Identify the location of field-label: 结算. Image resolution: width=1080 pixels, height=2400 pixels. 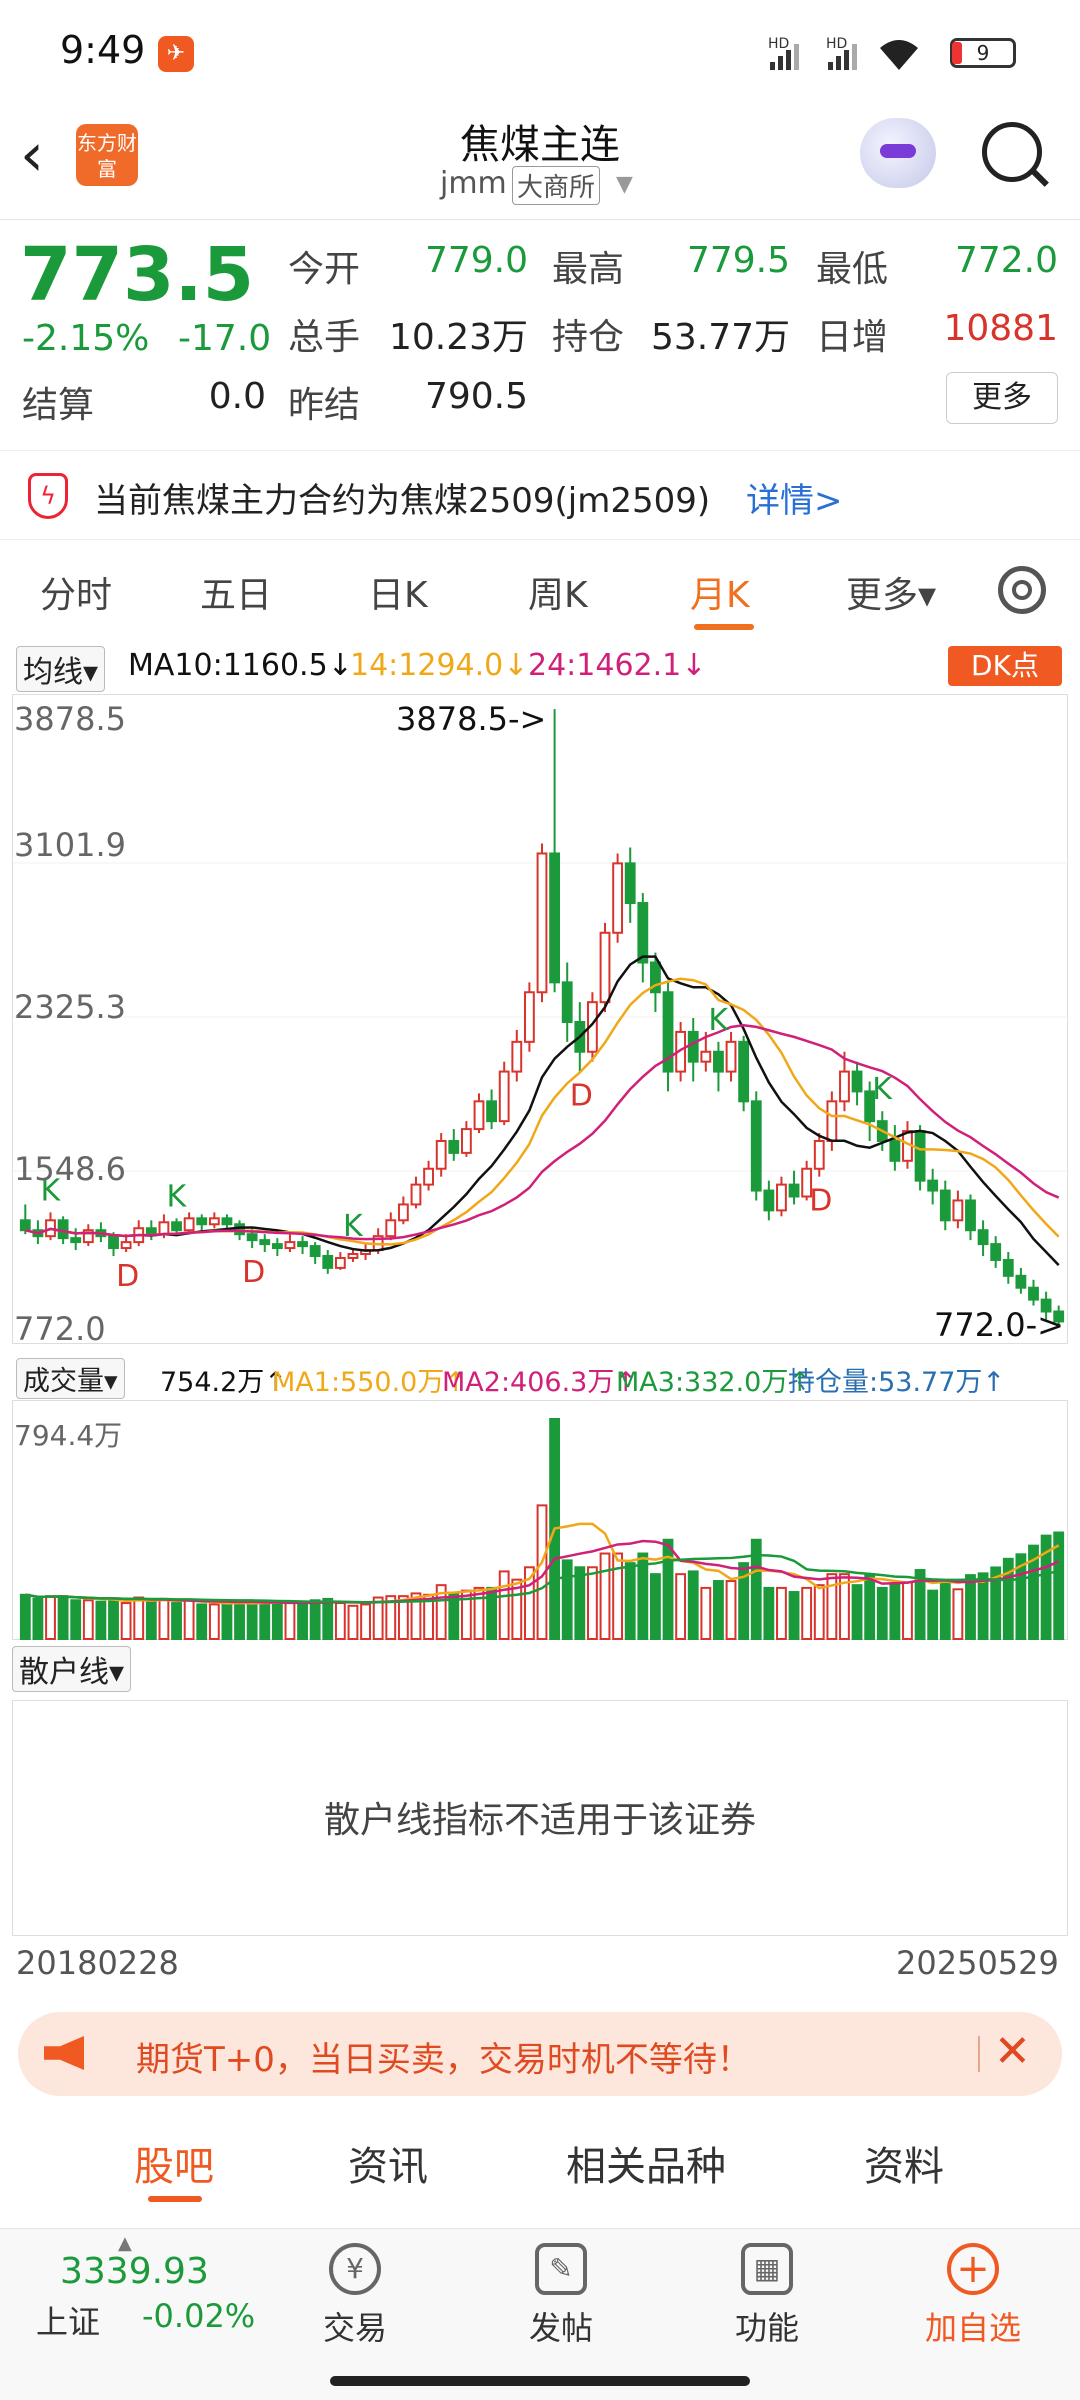
(58, 405).